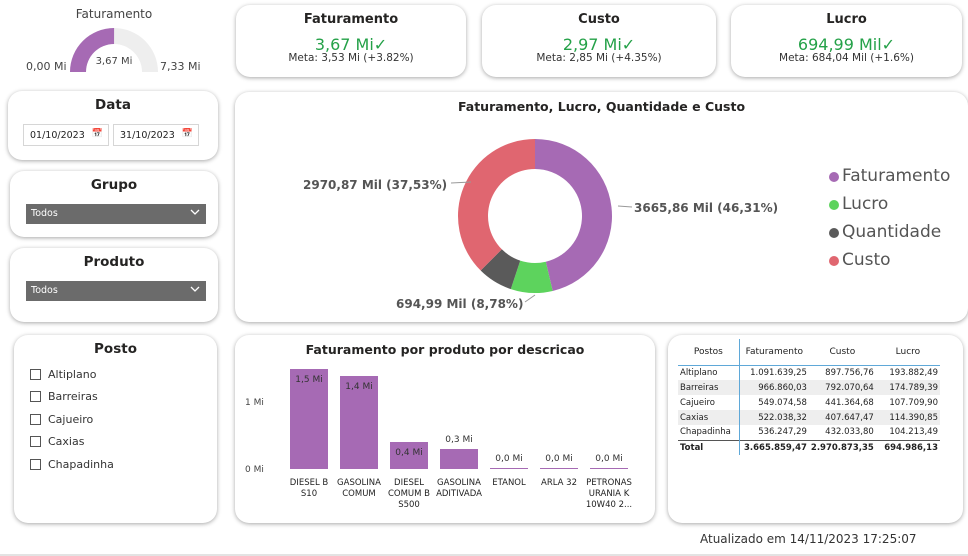 The image size is (968, 556). I want to click on table-cell: 107.709,90, so click(913, 402).